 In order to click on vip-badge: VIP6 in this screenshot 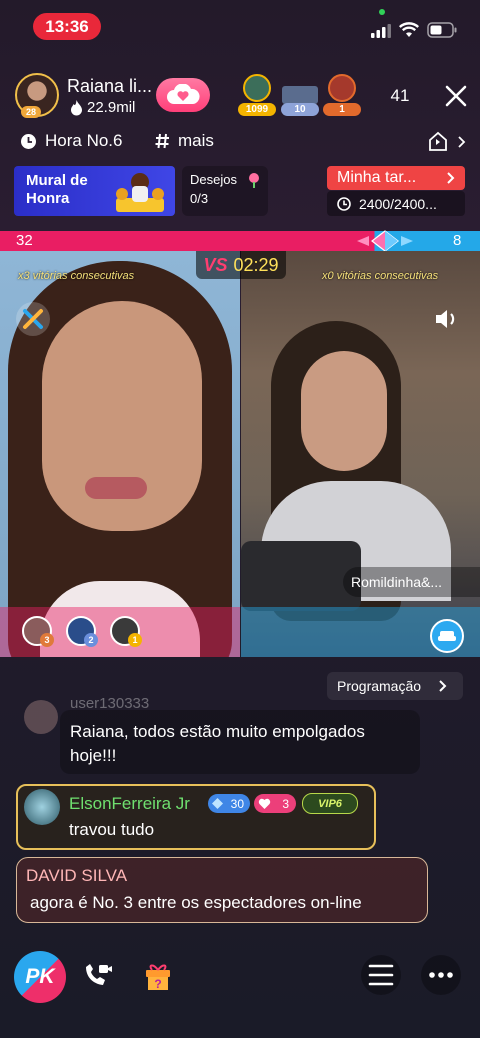, I will do `click(330, 803)`.